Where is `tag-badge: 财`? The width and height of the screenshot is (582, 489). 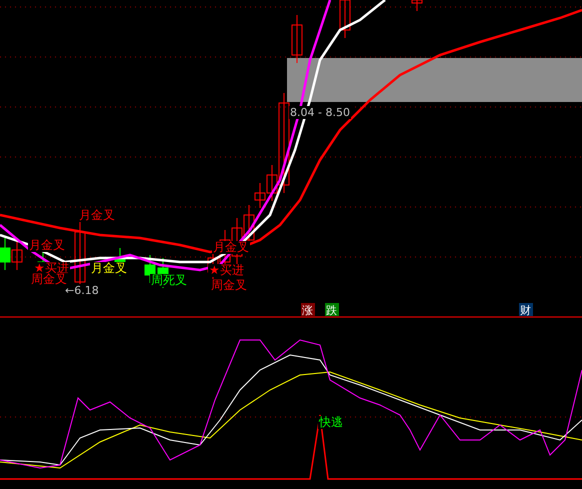 tag-badge: 财 is located at coordinates (526, 310).